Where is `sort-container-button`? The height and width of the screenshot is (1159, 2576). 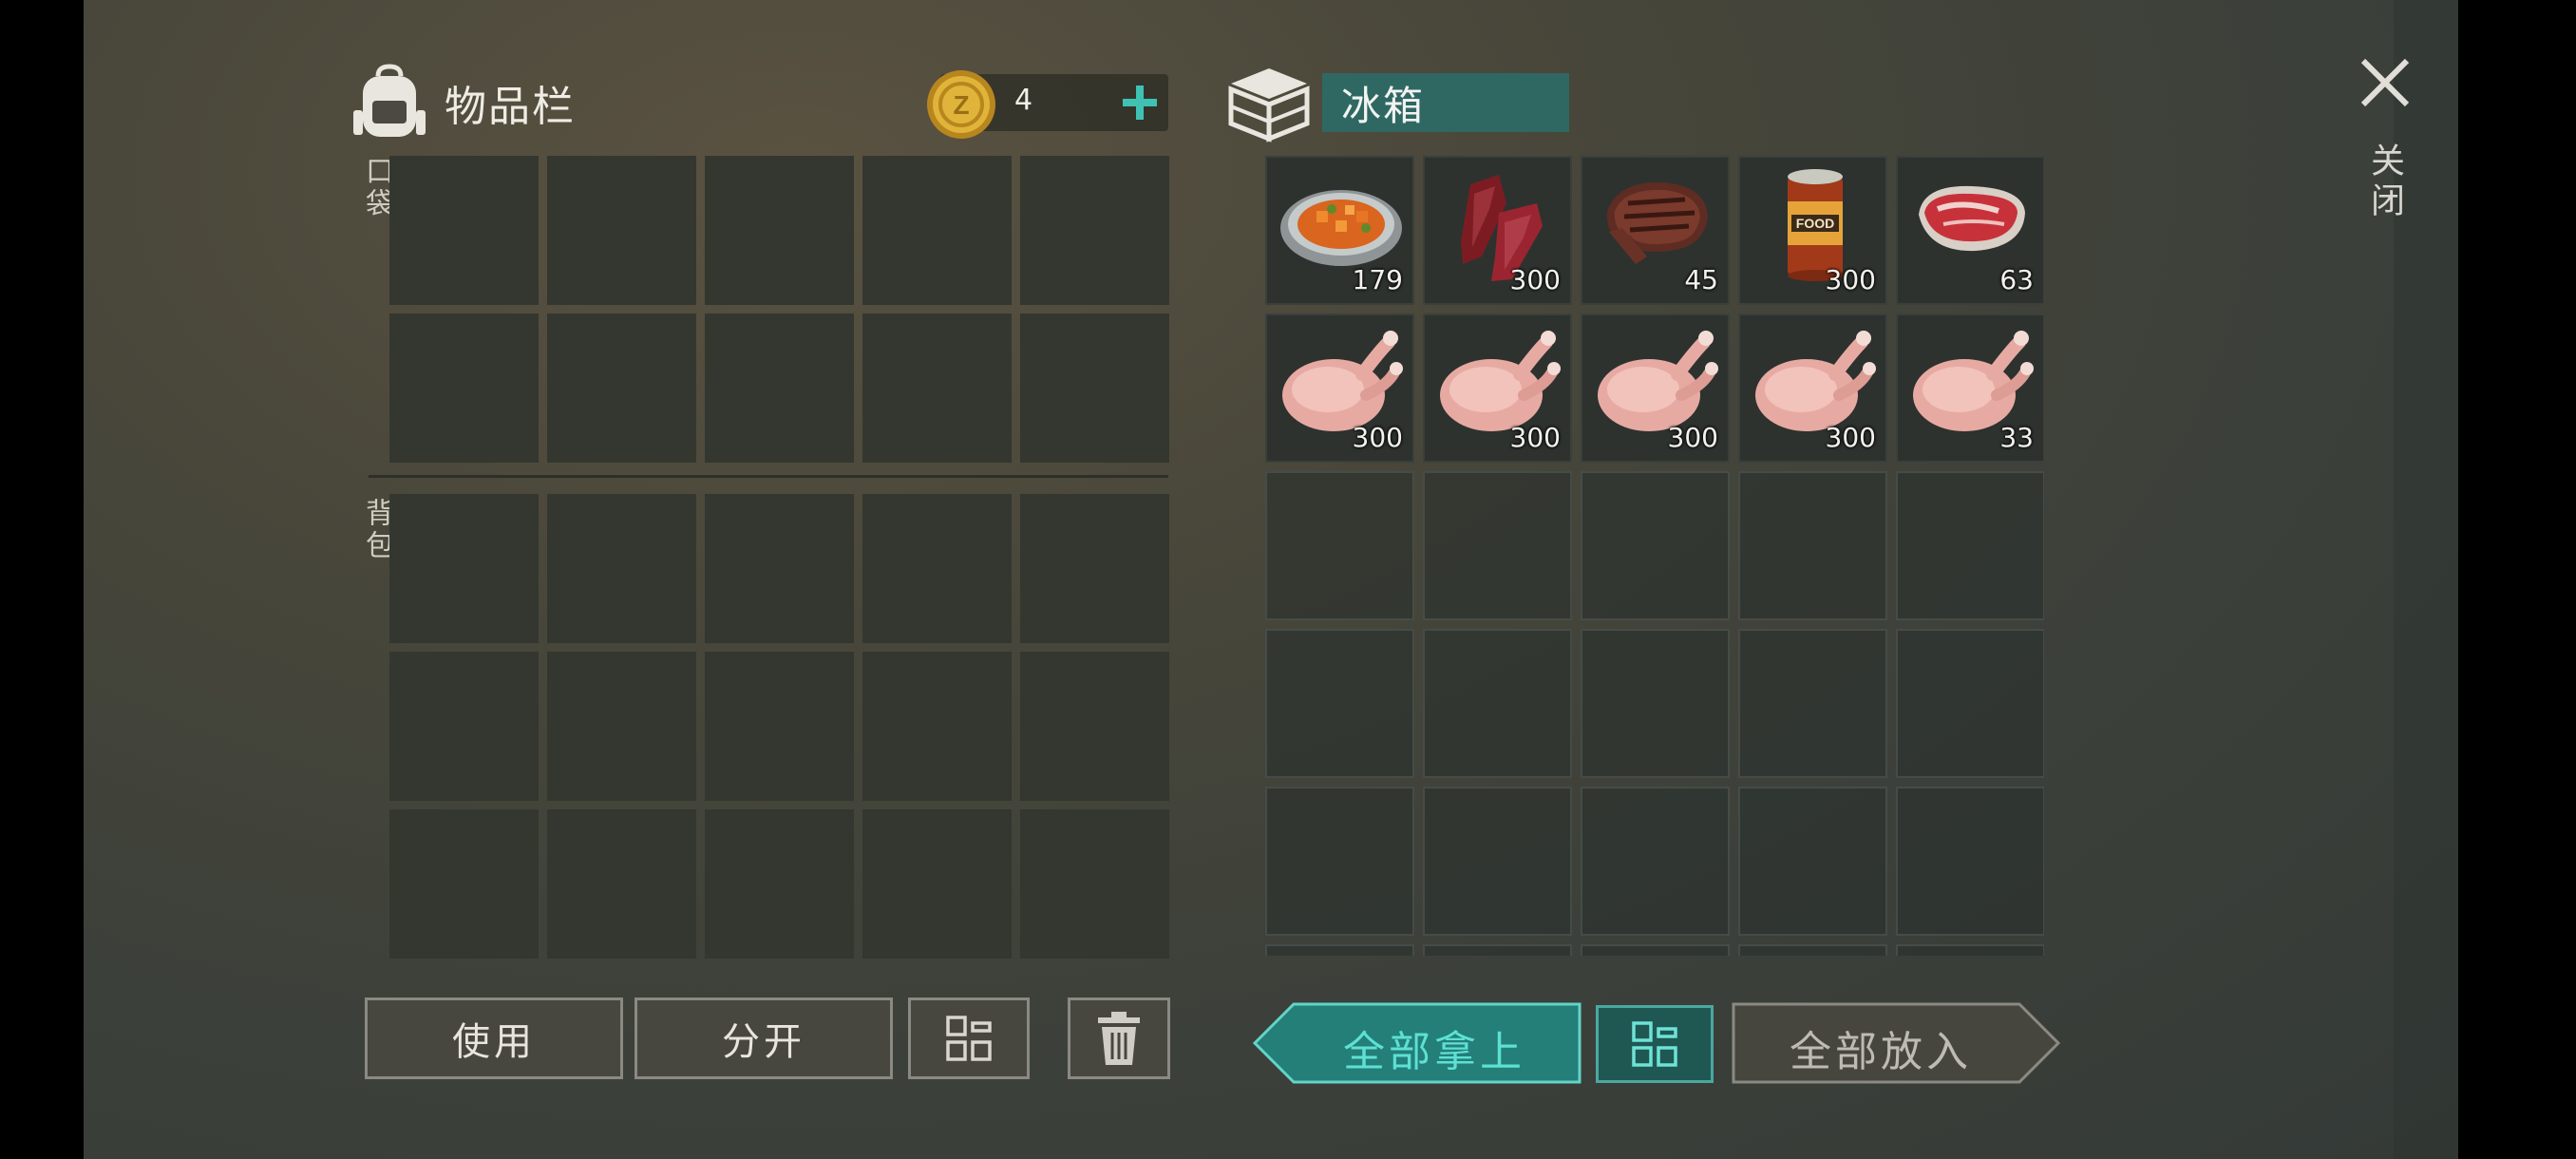
sort-container-button is located at coordinates (1655, 1044).